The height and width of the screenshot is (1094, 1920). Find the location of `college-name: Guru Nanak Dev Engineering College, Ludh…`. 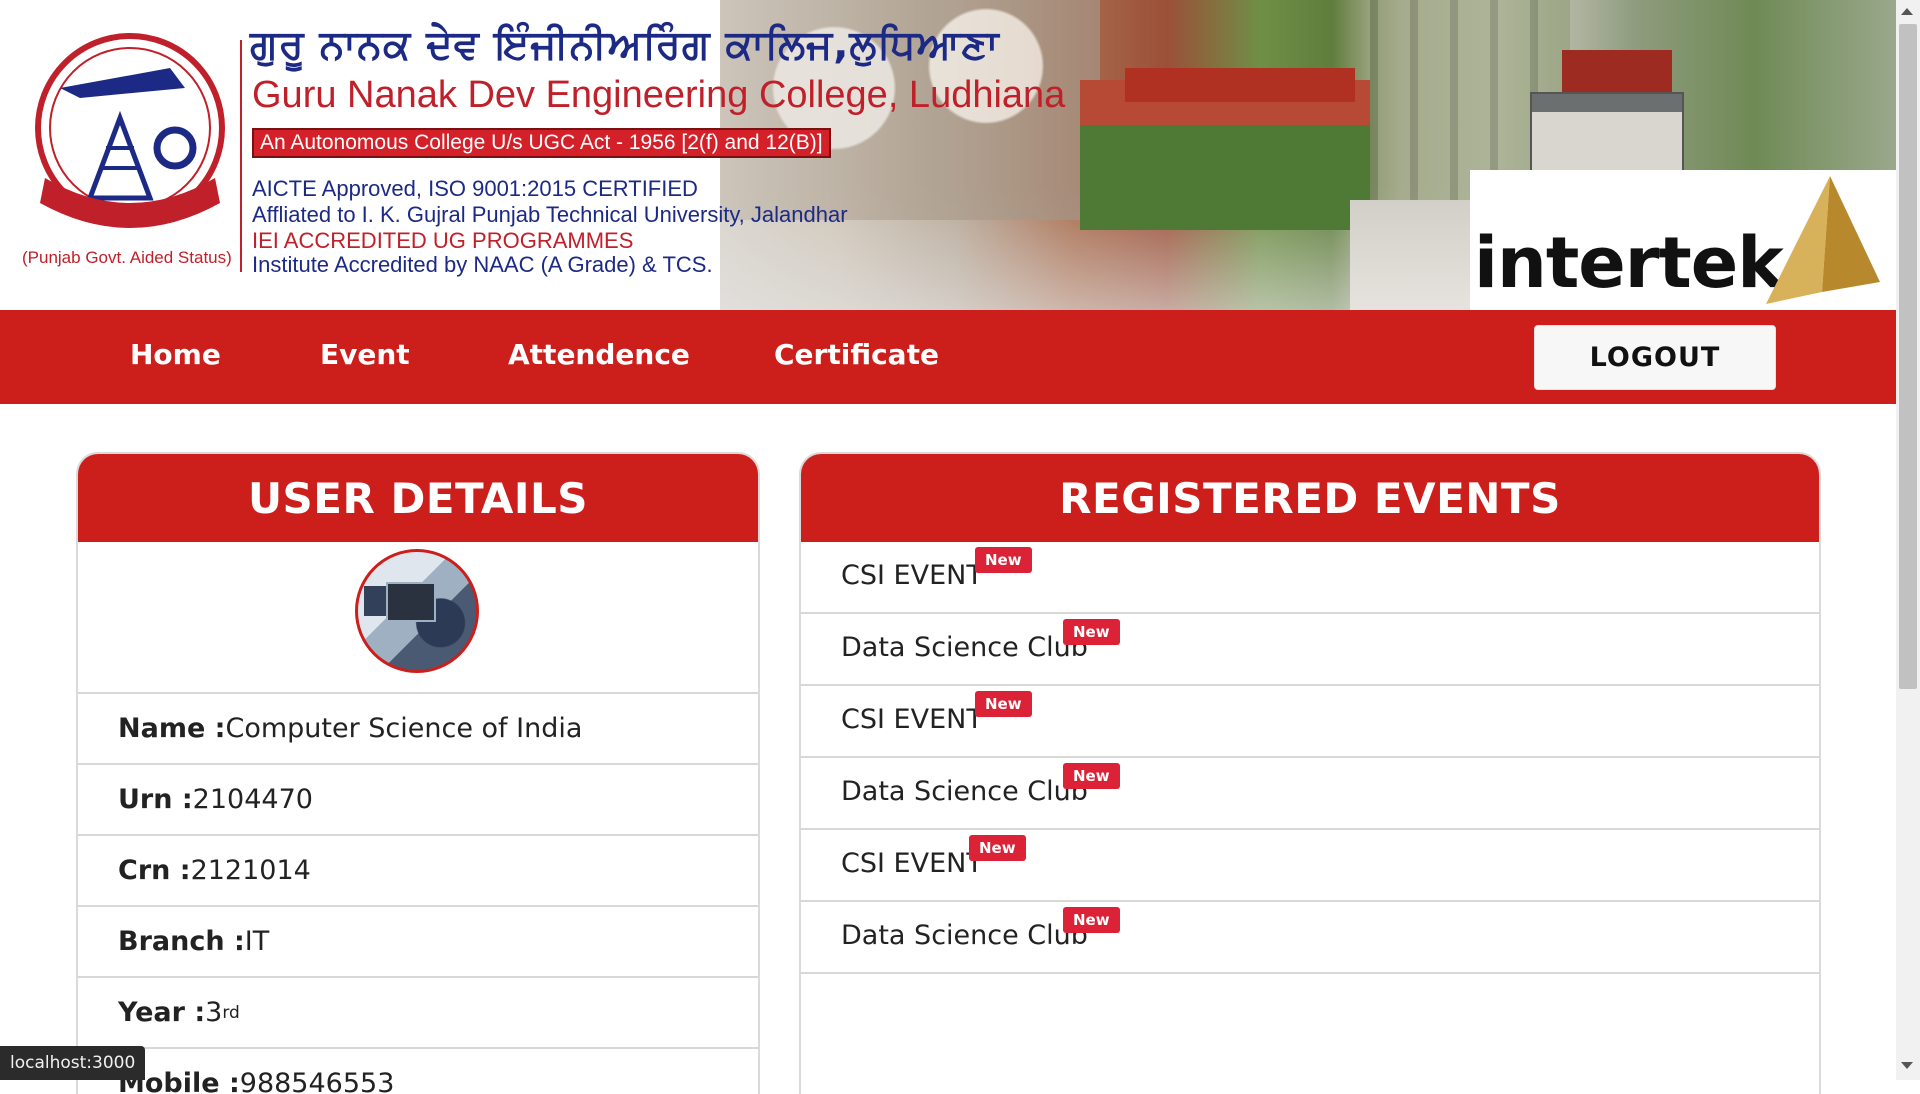

college-name: Guru Nanak Dev Engineering College, Ludh… is located at coordinates (659, 95).